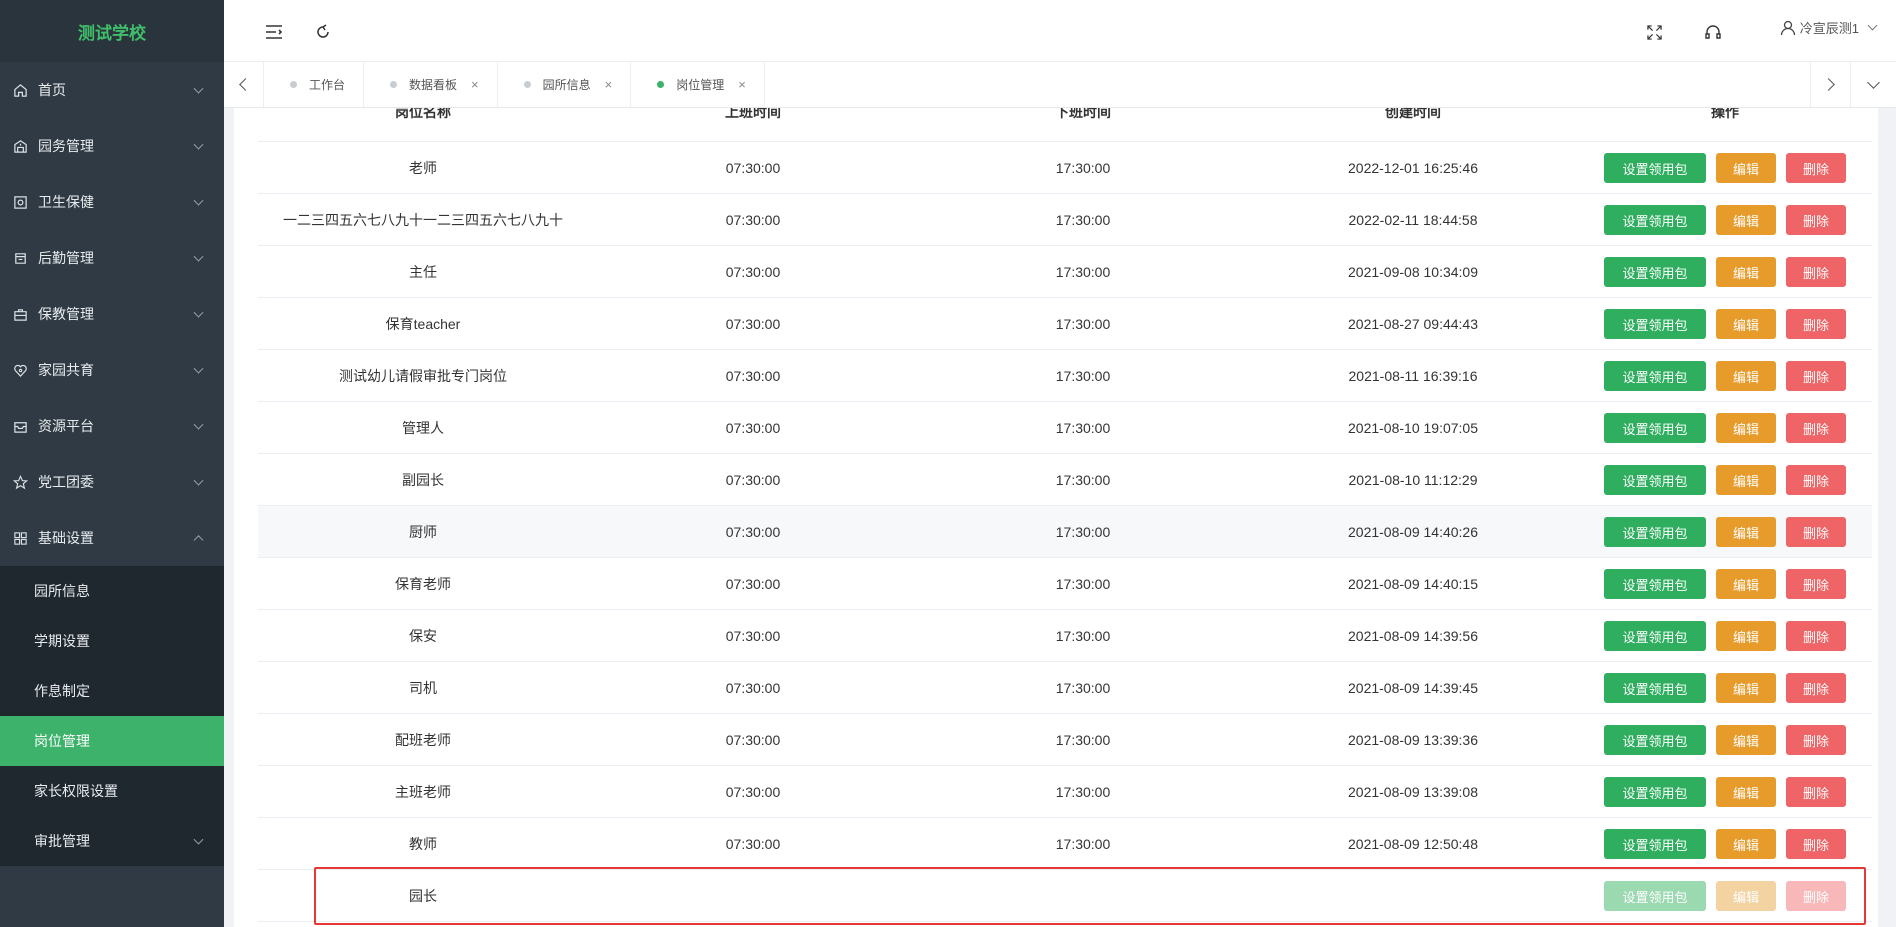  Describe the element at coordinates (244, 84) in the screenshot. I see `tabs-scroll-left-button` at that location.